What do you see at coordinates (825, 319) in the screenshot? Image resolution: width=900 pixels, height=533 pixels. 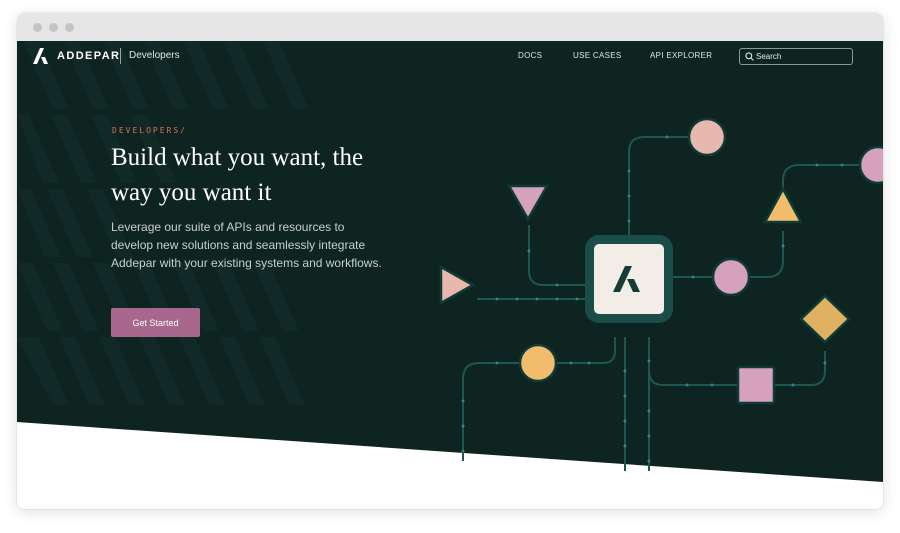 I see `node-diamond` at bounding box center [825, 319].